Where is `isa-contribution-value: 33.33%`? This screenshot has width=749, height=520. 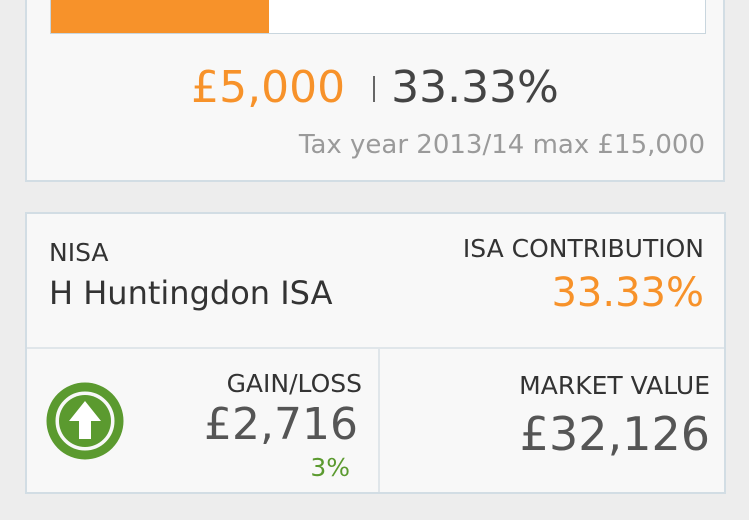 isa-contribution-value: 33.33% is located at coordinates (627, 293).